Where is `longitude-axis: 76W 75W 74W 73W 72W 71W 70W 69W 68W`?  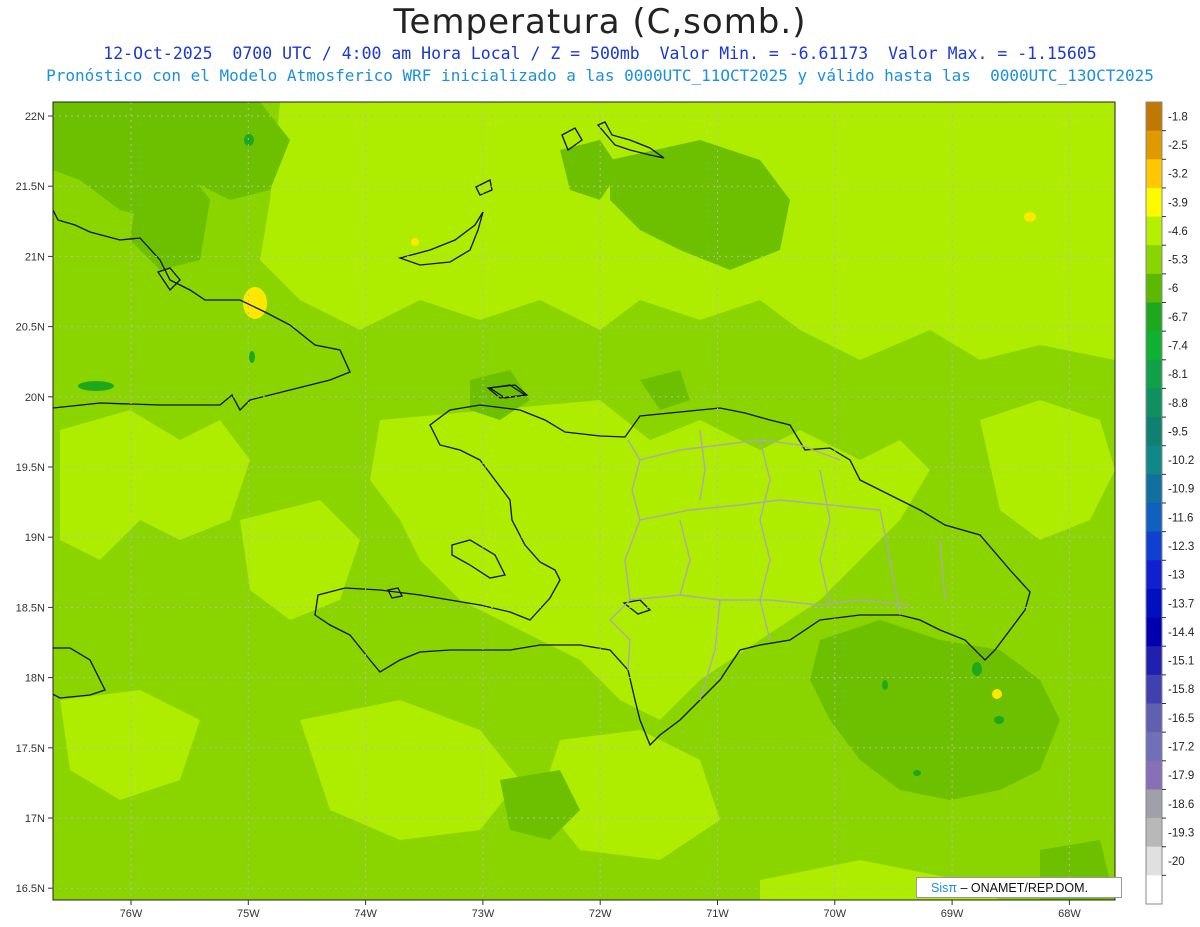 longitude-axis: 76W 75W 74W 73W 72W 71W 70W 69W 68W is located at coordinates (600, 910).